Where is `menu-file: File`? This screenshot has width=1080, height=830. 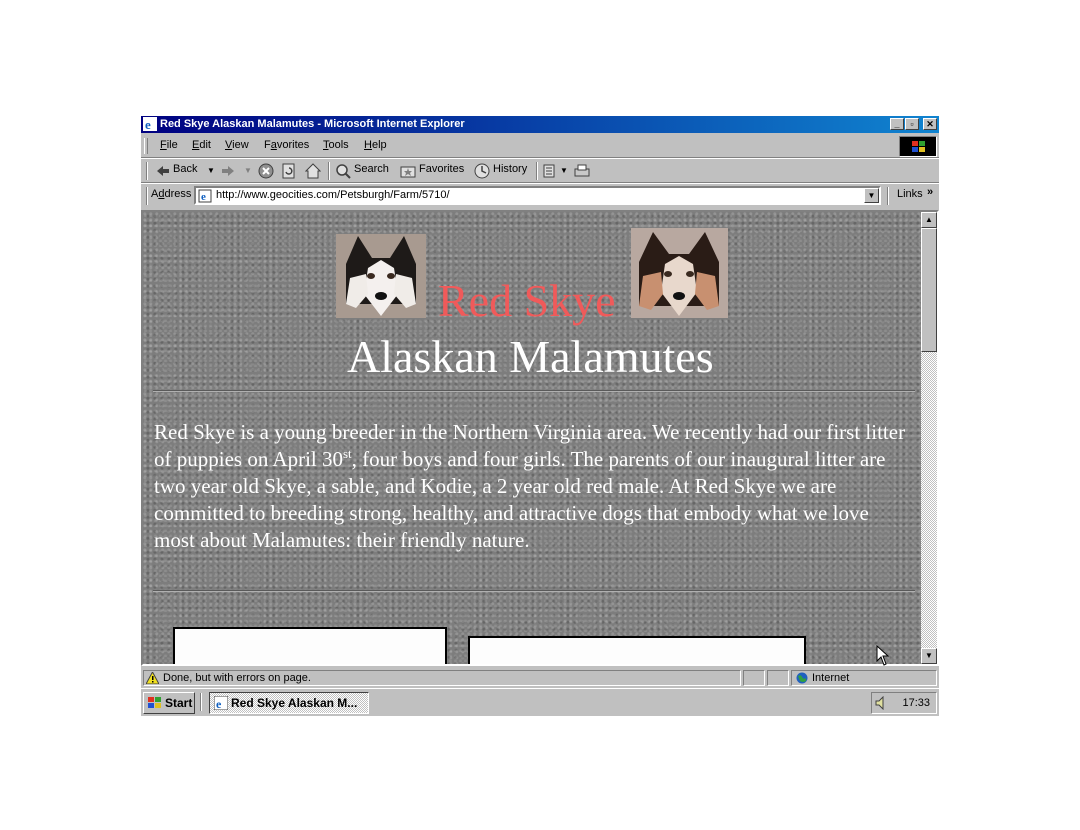
menu-file: File is located at coordinates (169, 145).